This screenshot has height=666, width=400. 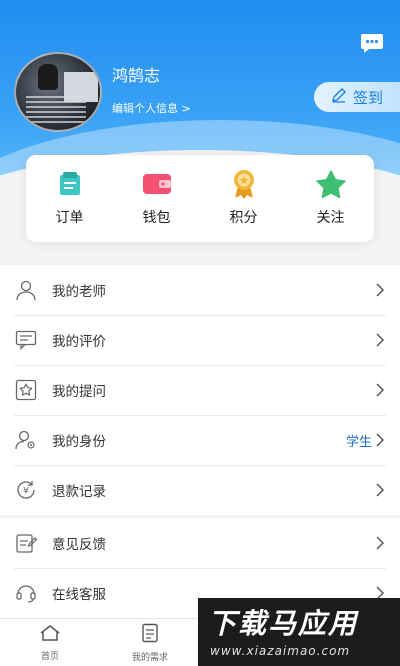 What do you see at coordinates (26, 290) in the screenshot?
I see `teacher-icon` at bounding box center [26, 290].